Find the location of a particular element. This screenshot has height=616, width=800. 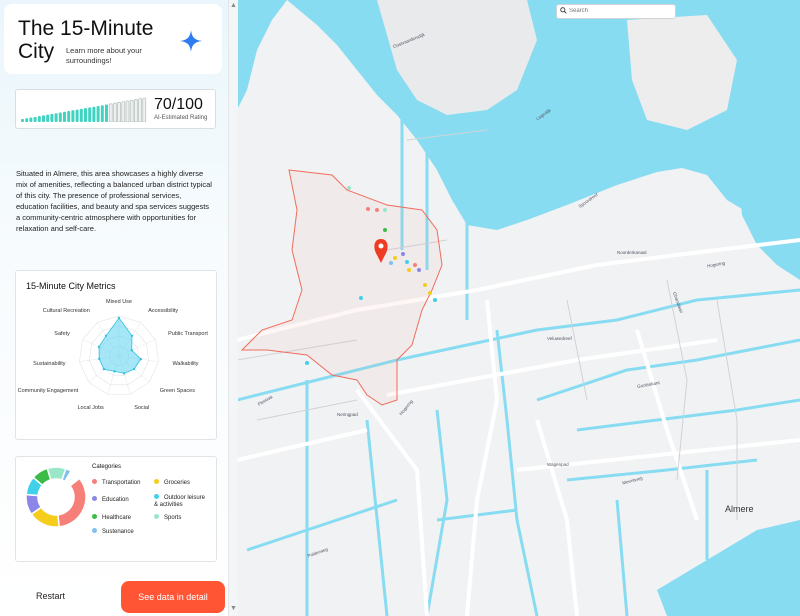

radar-axis-label: Public Transport is located at coordinates (188, 333).